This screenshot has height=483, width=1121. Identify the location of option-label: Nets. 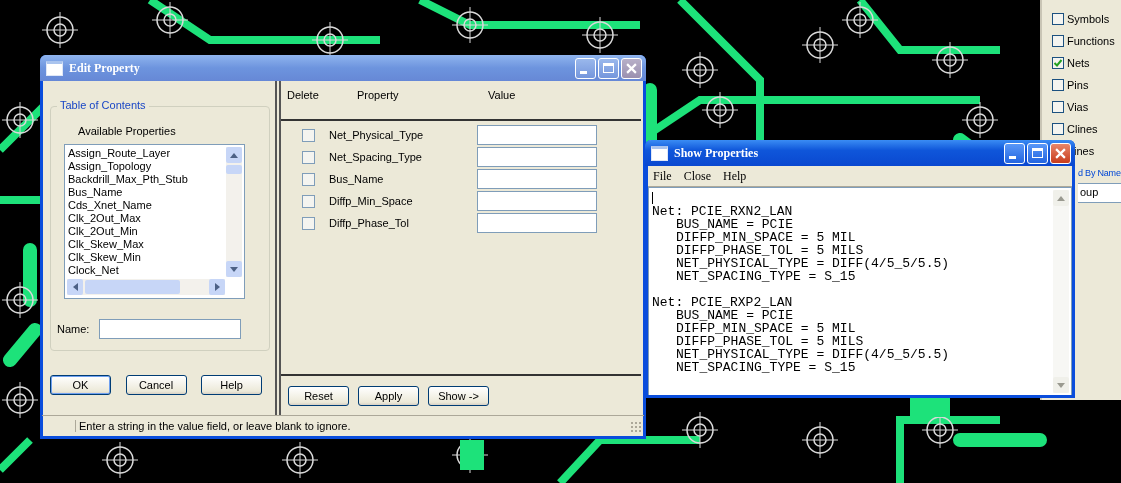
(1078, 63).